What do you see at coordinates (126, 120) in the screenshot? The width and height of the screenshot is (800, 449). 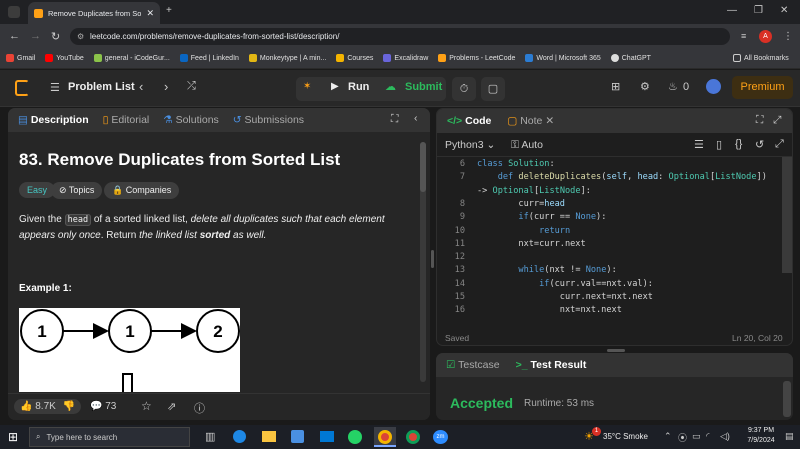 I see `tab-editorial: ▯ Editorial` at bounding box center [126, 120].